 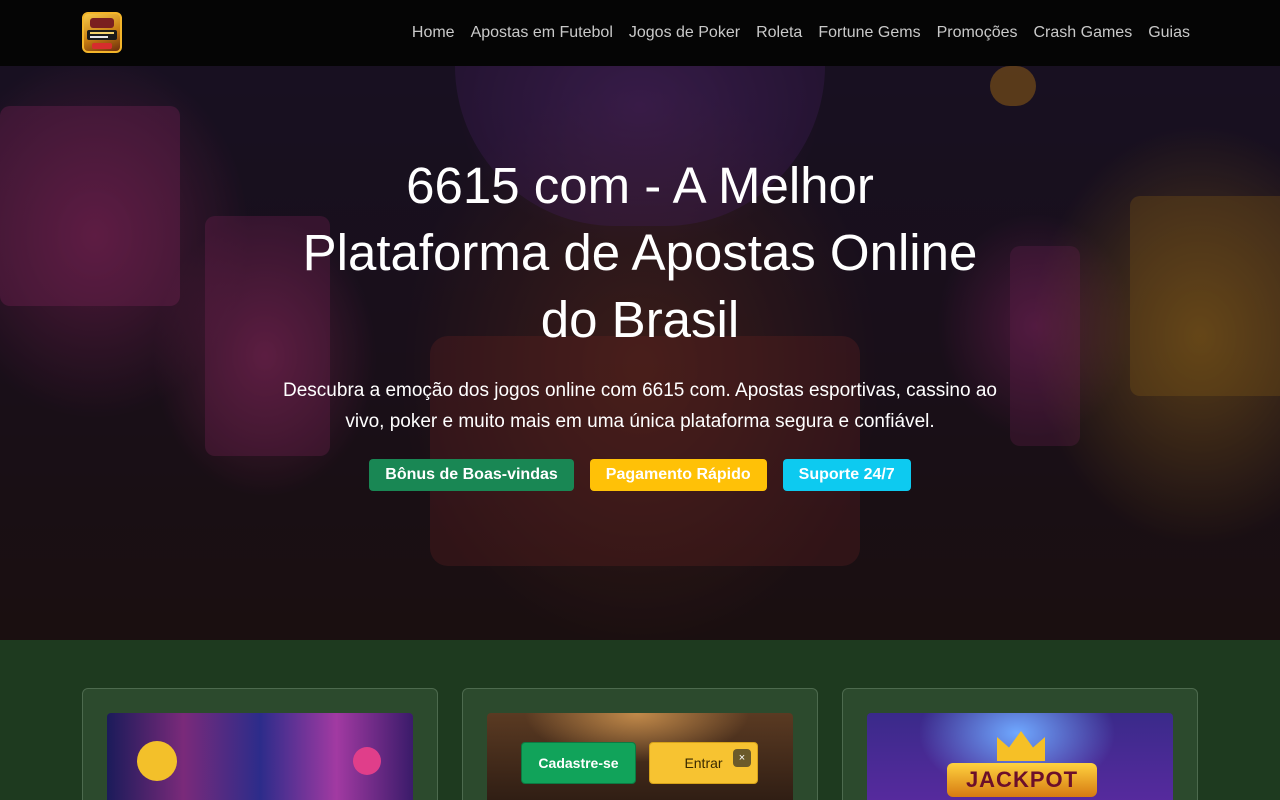 I want to click on nav-link-guias: Guias, so click(x=1169, y=33).